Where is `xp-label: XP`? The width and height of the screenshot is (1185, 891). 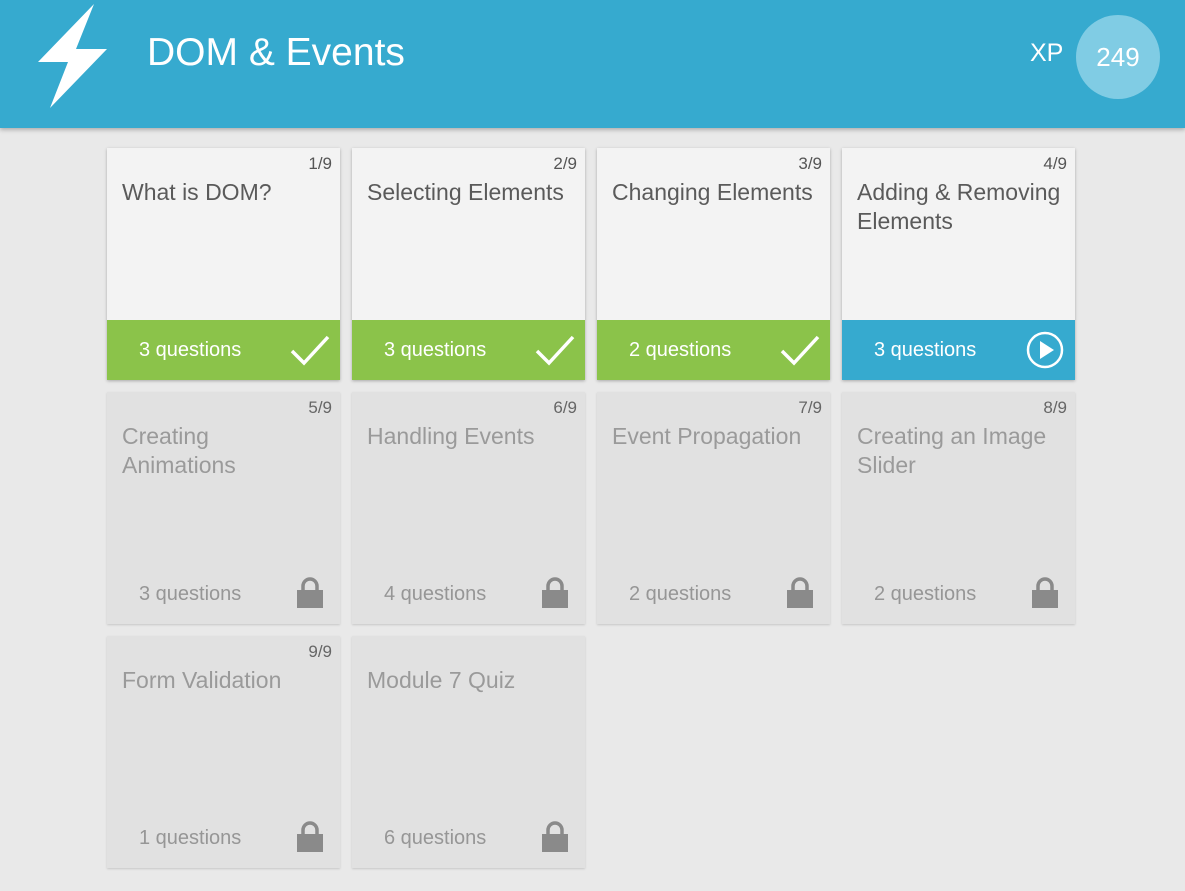
xp-label: XP is located at coordinates (1047, 53).